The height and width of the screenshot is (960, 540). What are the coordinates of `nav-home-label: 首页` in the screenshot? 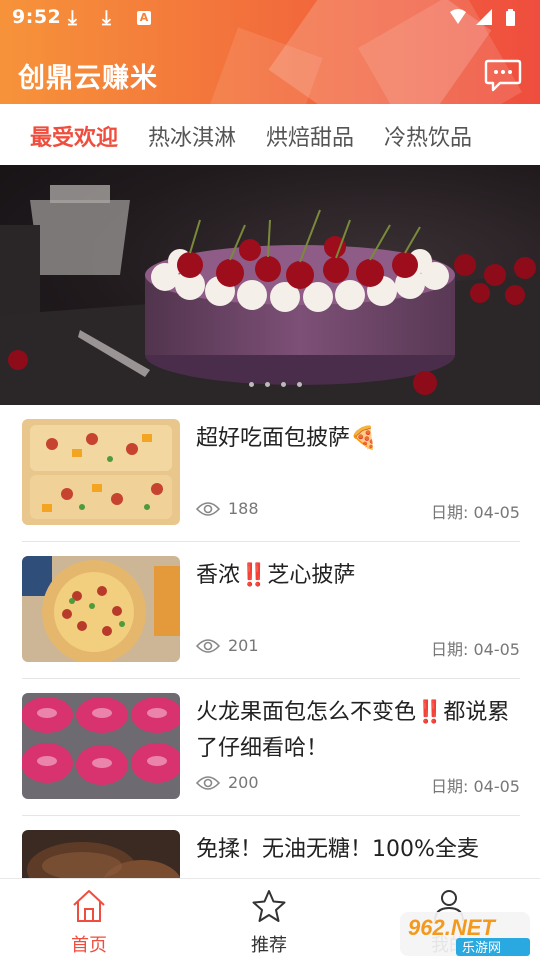 It's located at (89, 945).